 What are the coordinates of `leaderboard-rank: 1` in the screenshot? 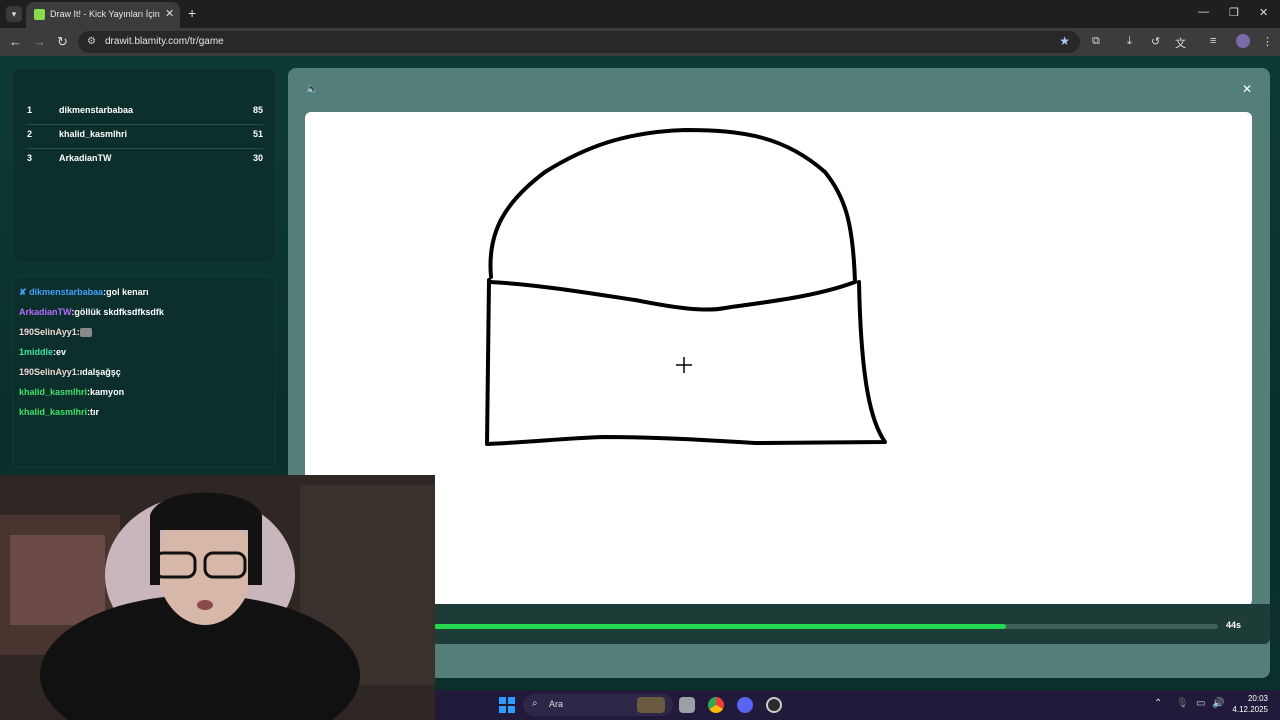 It's located at (30, 110).